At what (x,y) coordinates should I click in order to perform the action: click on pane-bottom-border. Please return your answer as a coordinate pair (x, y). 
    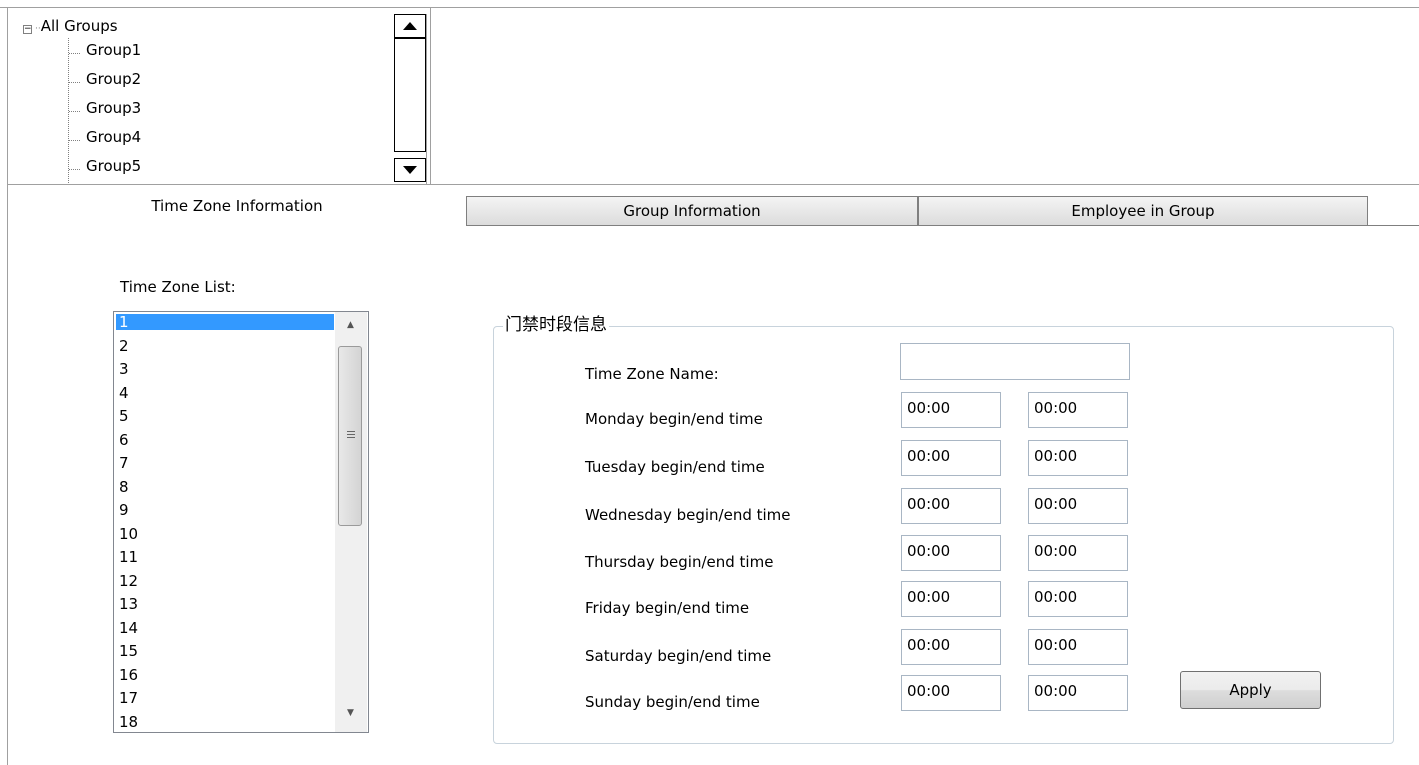
    Looking at the image, I should click on (713, 184).